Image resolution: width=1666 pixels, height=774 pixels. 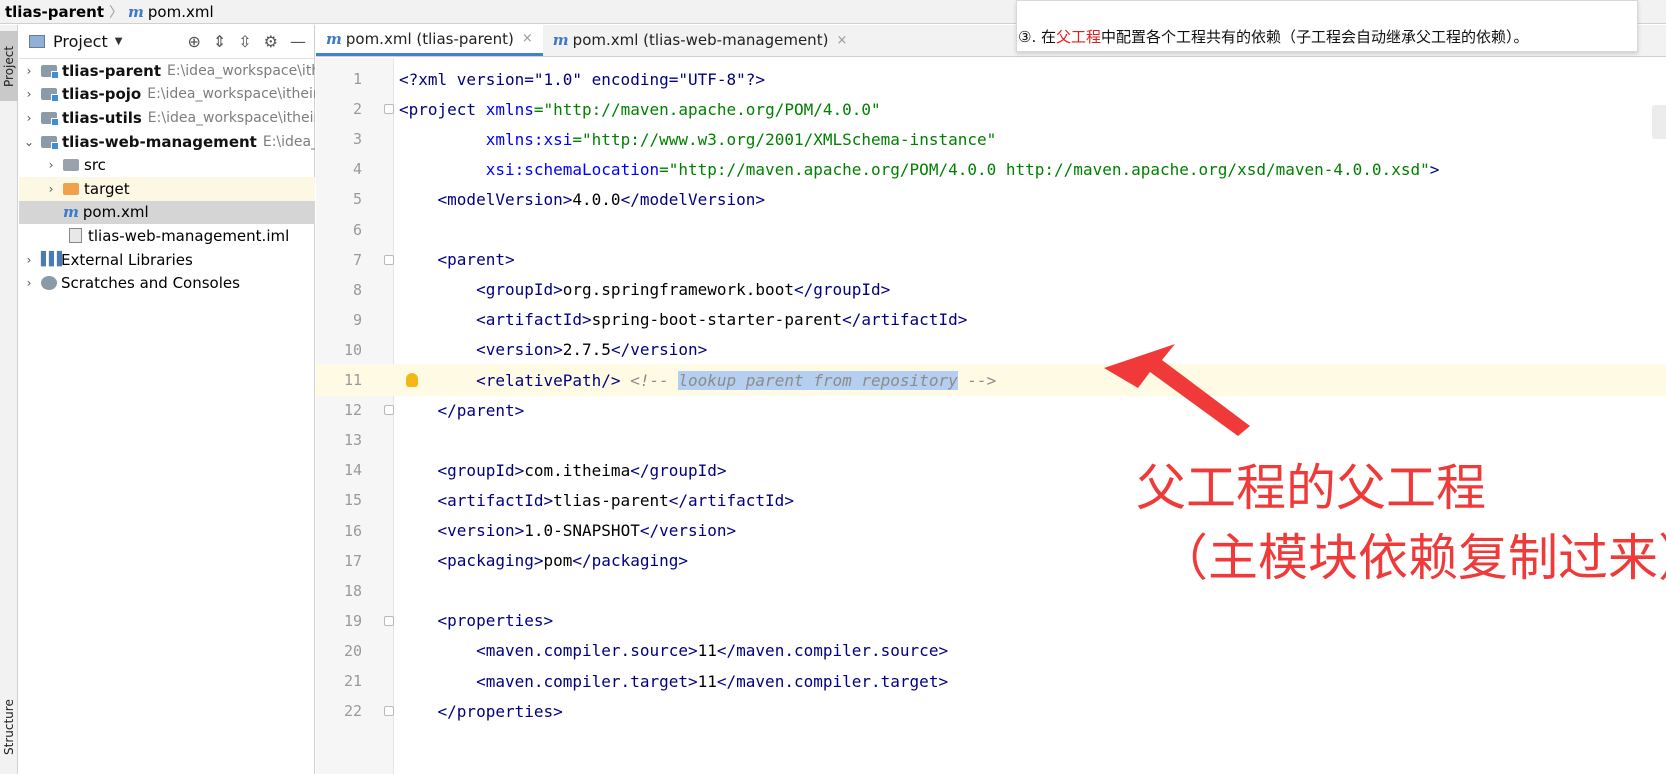 I want to click on breadcrumb-project: tlias-parent, so click(x=54, y=12).